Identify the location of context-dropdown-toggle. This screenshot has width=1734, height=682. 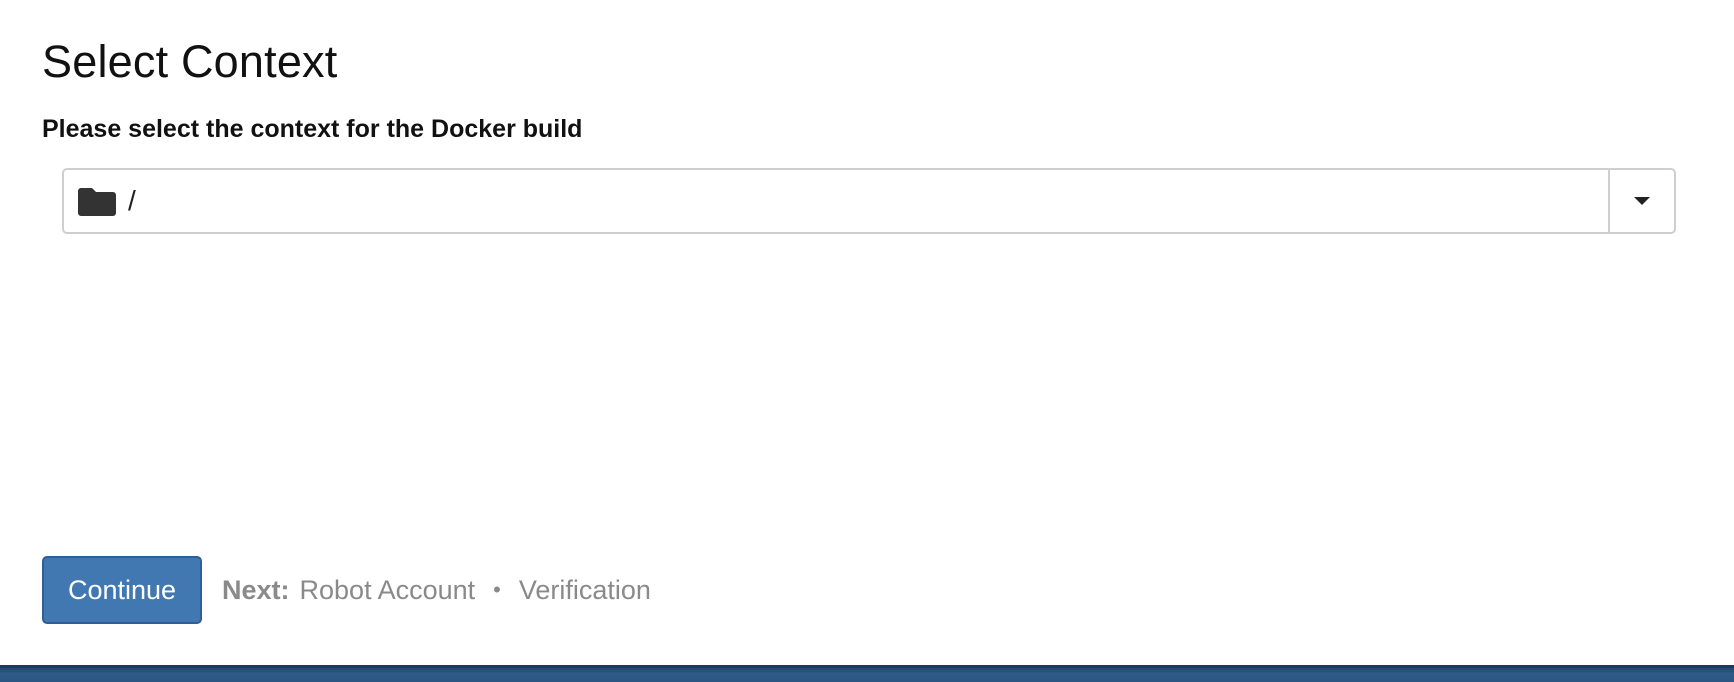
(1641, 201).